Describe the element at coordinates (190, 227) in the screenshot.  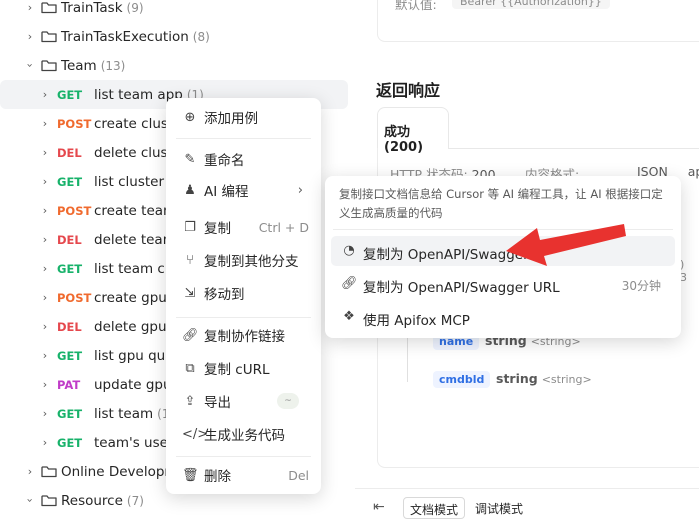
I see `copy-icon: ❐` at that location.